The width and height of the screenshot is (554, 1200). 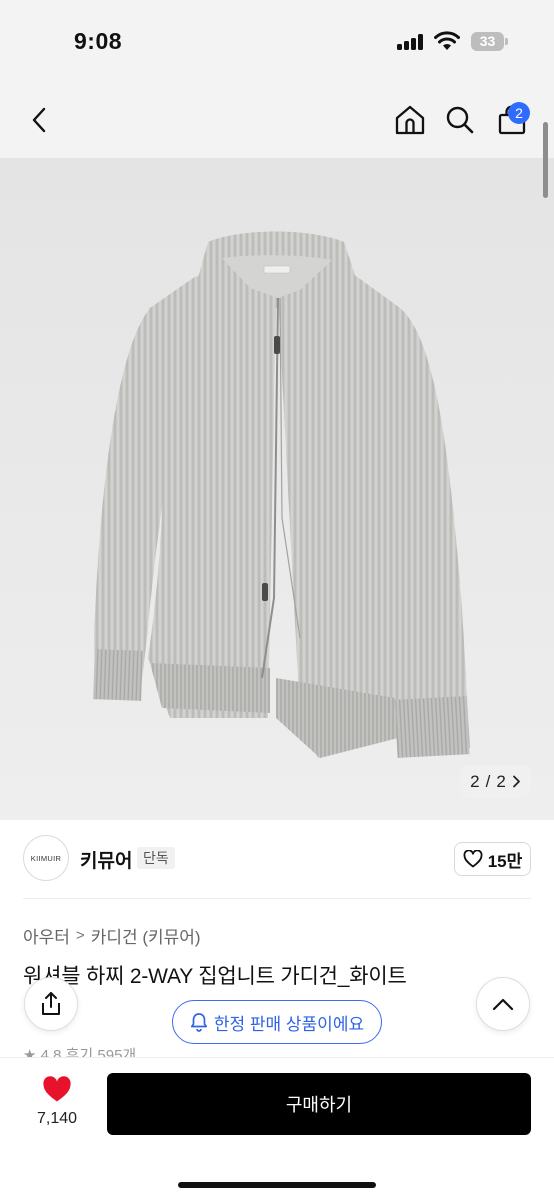 I want to click on purchase-bar: 7,140 구매하기, so click(x=277, y=1129).